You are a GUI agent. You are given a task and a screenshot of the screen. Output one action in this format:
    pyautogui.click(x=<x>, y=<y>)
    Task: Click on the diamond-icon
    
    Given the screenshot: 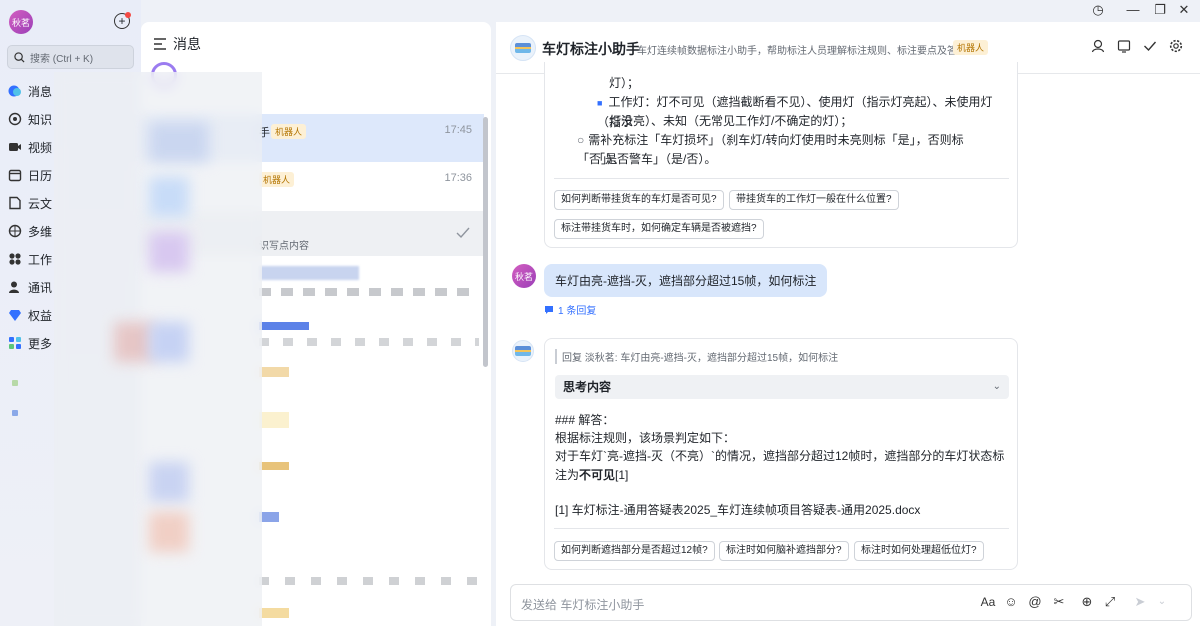 What is the action you would take?
    pyautogui.click(x=15, y=315)
    